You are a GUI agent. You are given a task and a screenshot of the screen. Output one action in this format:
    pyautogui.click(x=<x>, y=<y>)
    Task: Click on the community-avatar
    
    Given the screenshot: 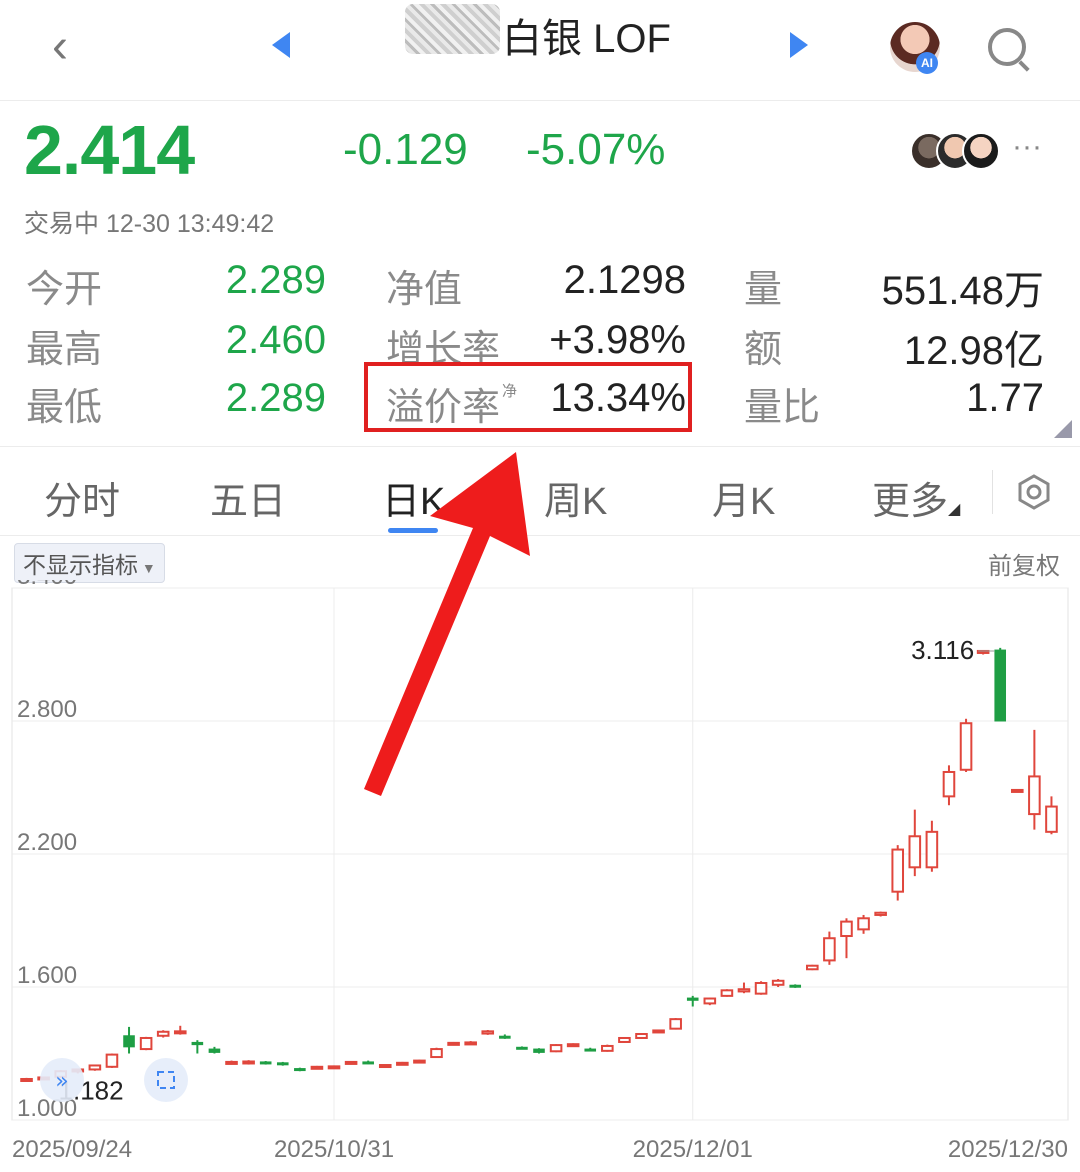 What is the action you would take?
    pyautogui.click(x=981, y=151)
    